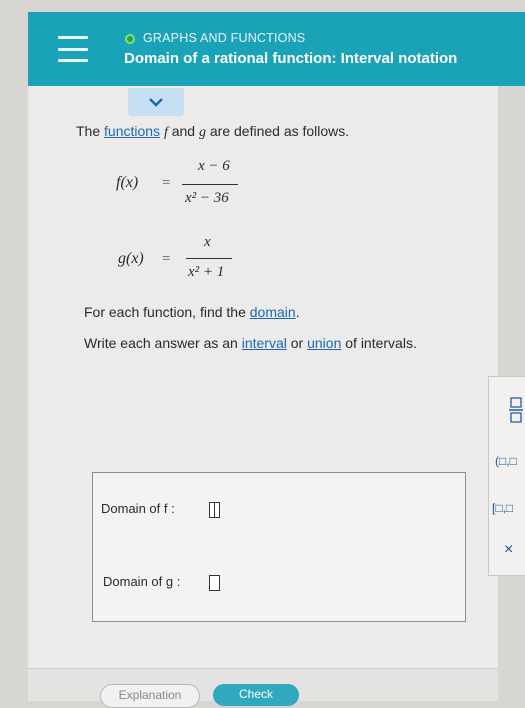  Describe the element at coordinates (150, 696) in the screenshot. I see `explanation-button: Explanation` at that location.